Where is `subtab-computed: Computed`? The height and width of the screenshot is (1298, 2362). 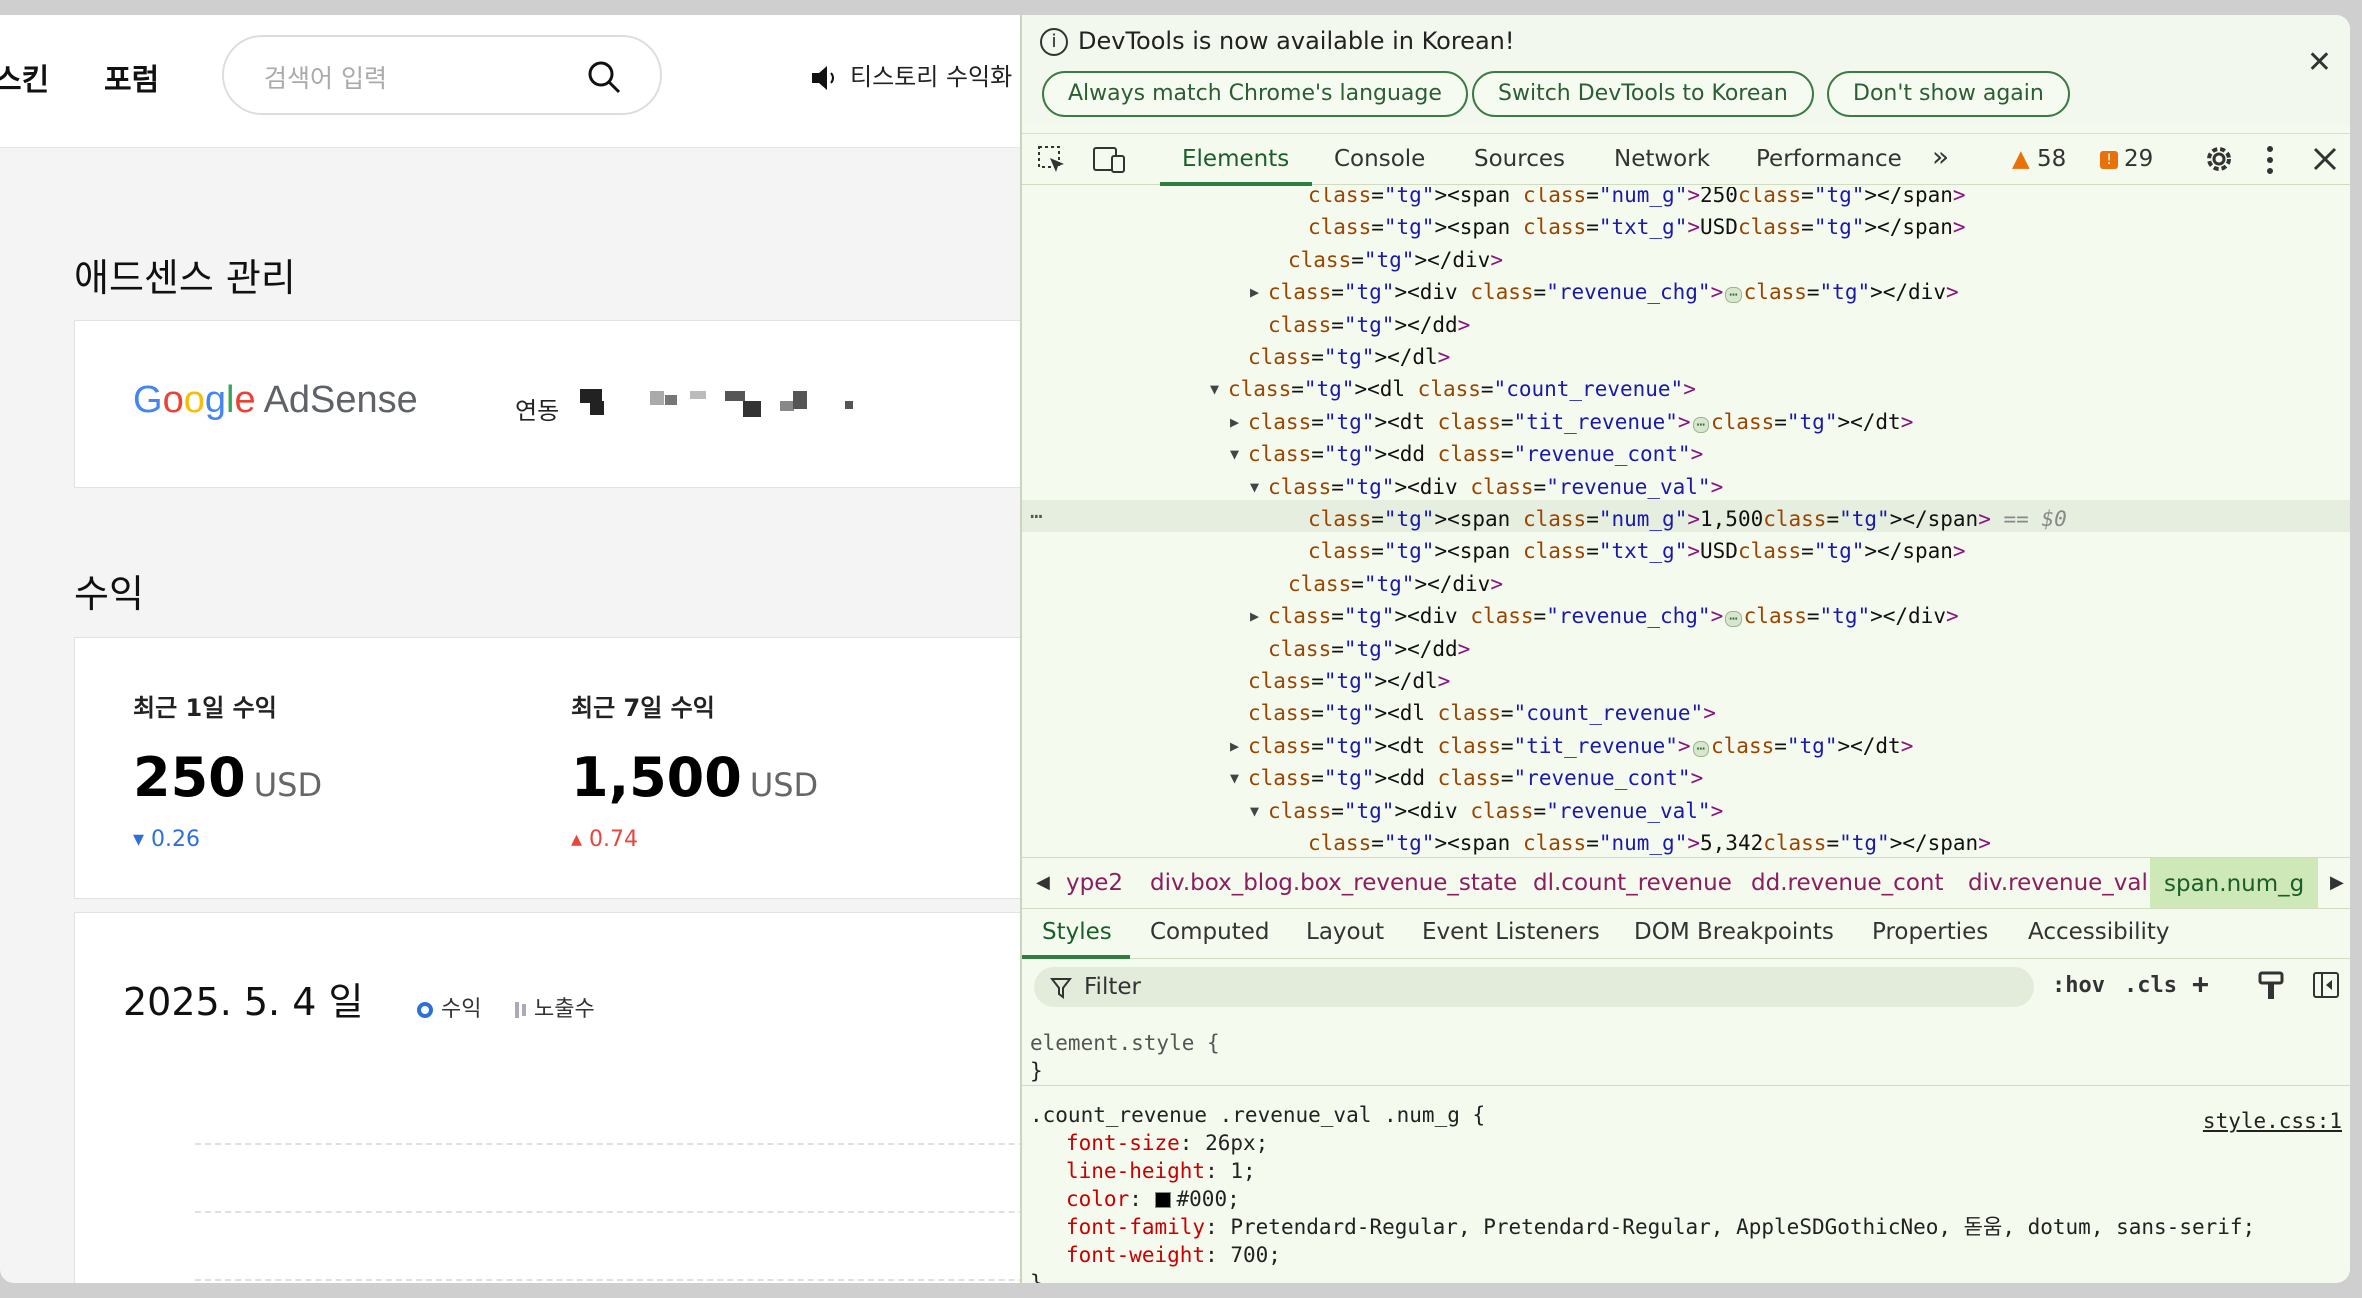 subtab-computed: Computed is located at coordinates (1209, 932).